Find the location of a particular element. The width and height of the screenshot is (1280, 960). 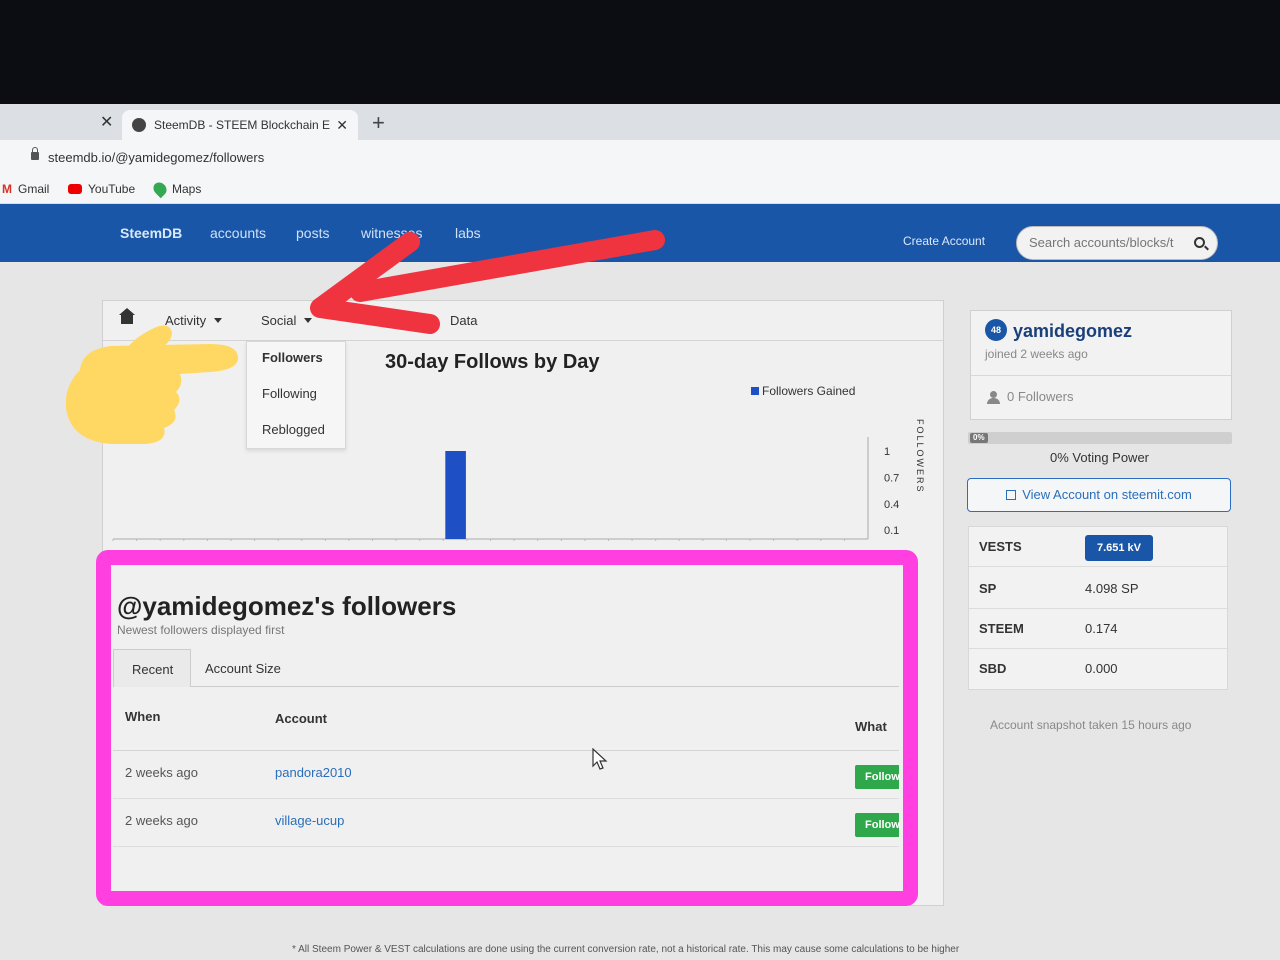

tab-recent: Recent is located at coordinates (152, 668).